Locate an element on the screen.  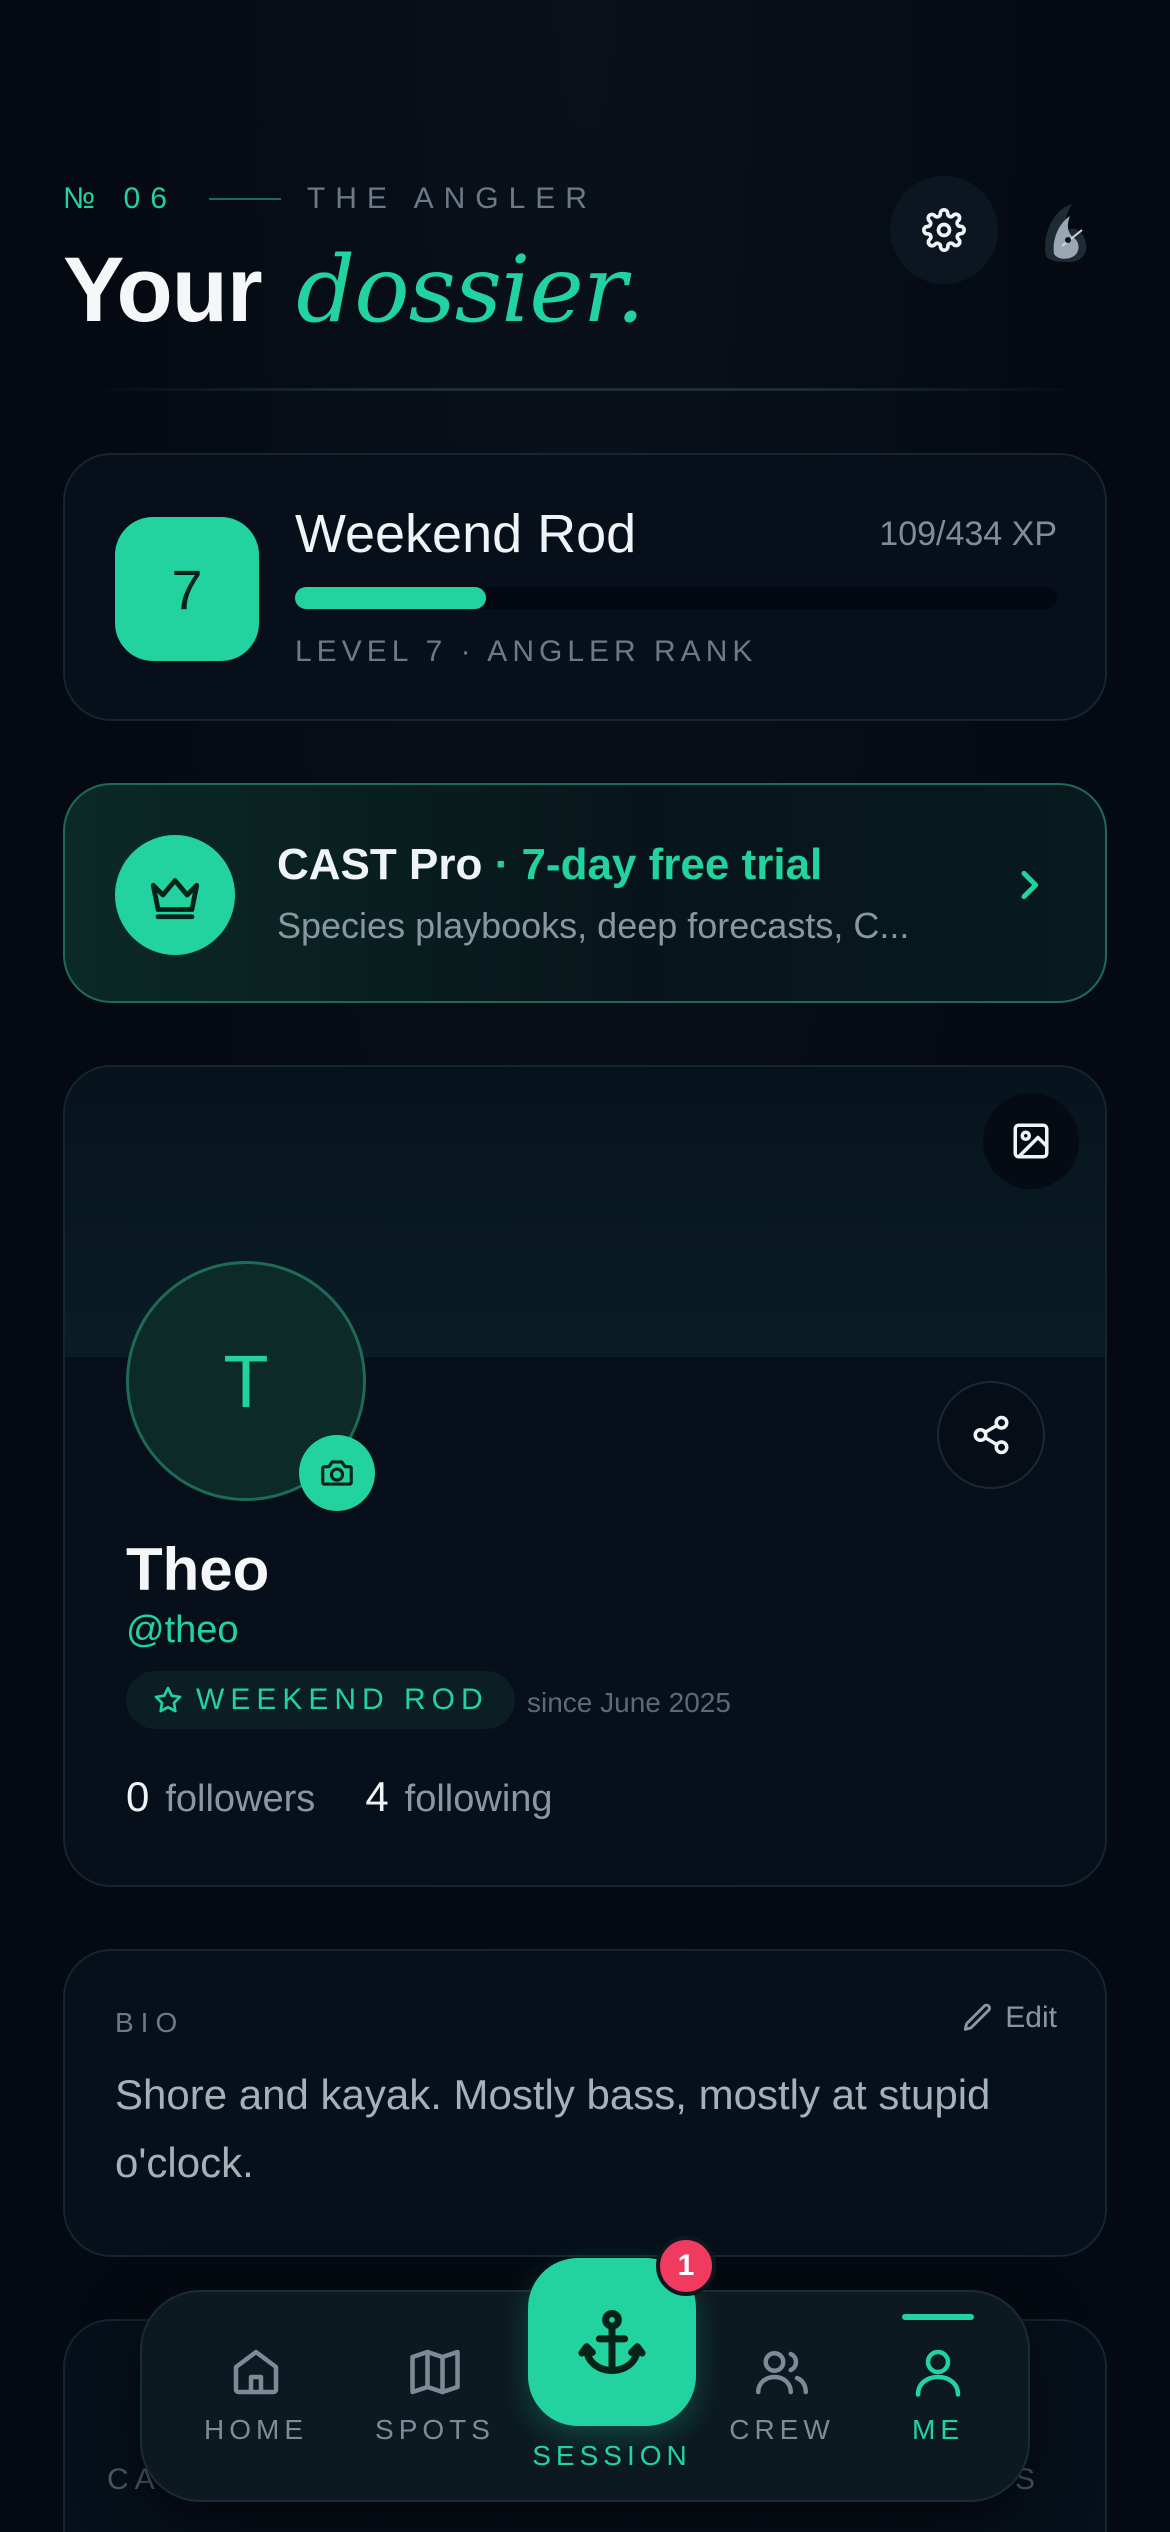
tab-crew-label: CREW is located at coordinates (782, 2429).